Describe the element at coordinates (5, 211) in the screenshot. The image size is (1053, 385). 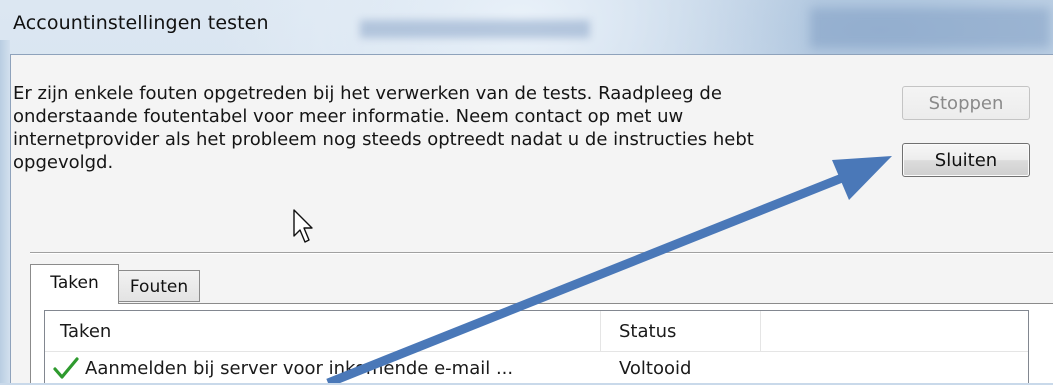
I see `window-border` at that location.